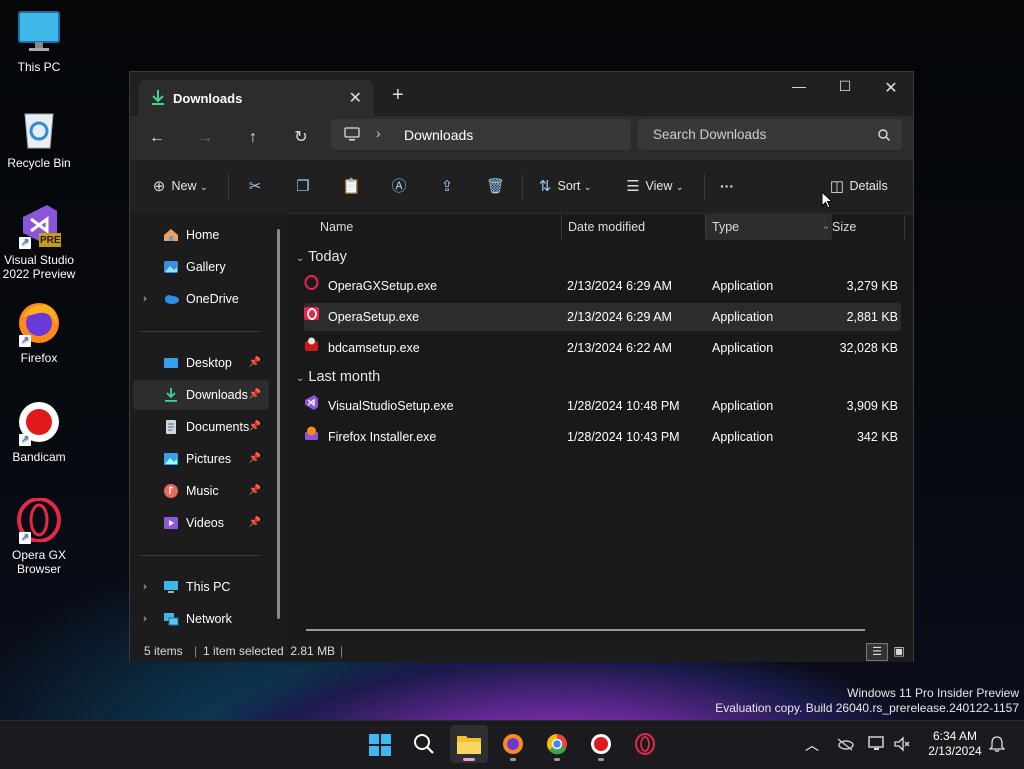  I want to click on paste-button: 📋, so click(351, 186).